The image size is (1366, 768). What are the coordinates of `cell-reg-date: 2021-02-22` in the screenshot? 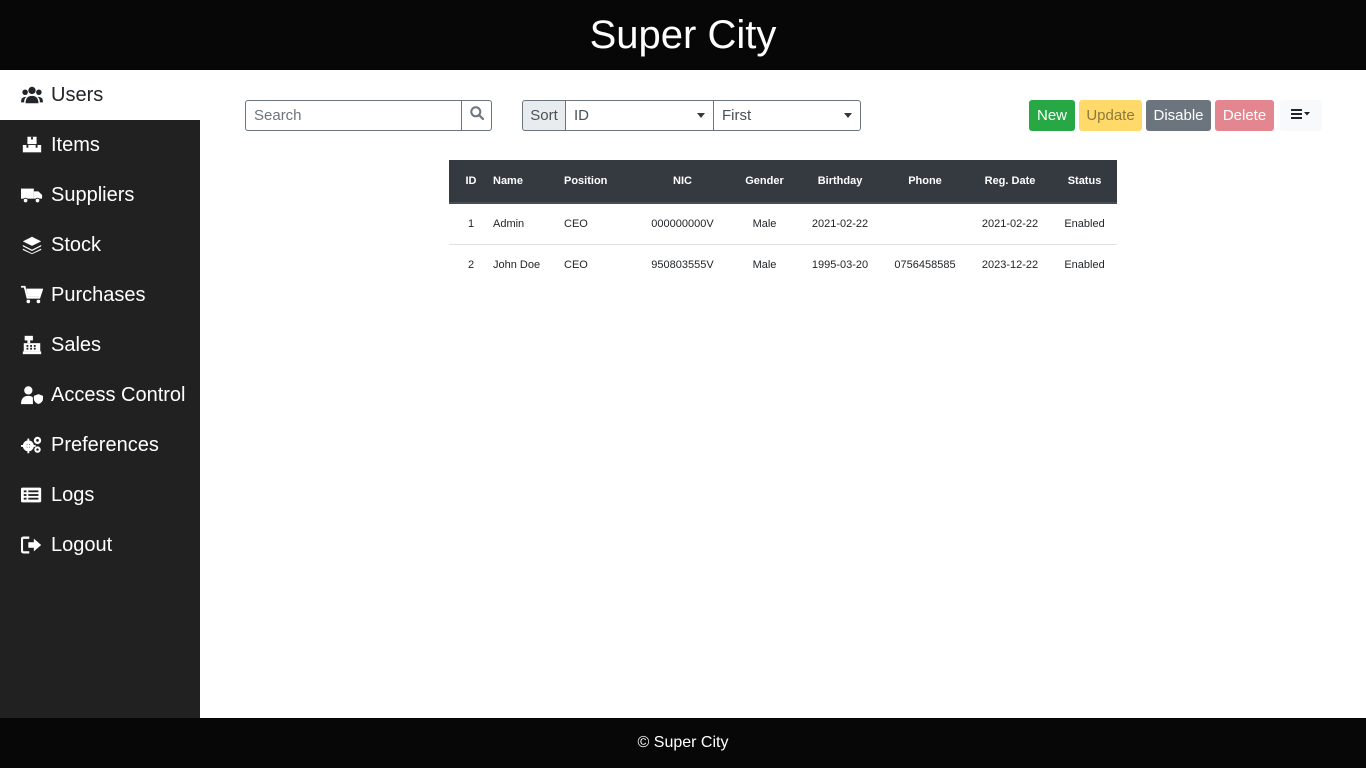 It's located at (1010, 224).